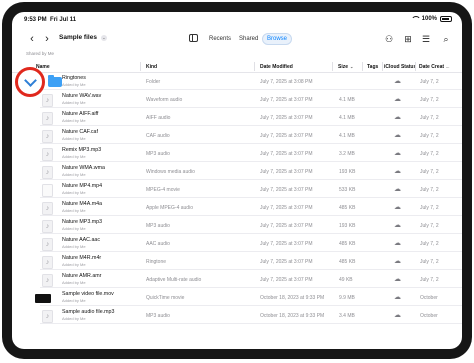 The image size is (474, 363). I want to click on file-name: Nature WAV.wav, so click(82, 96).